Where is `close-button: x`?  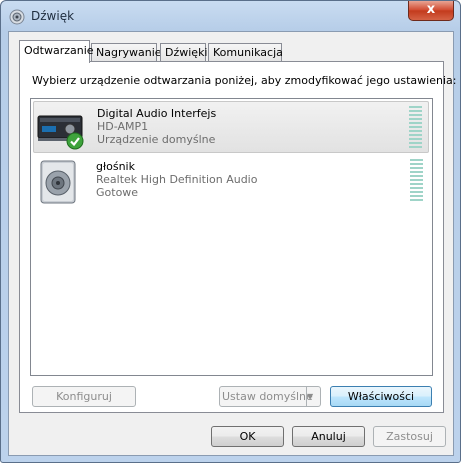
close-button: x is located at coordinates (431, 11).